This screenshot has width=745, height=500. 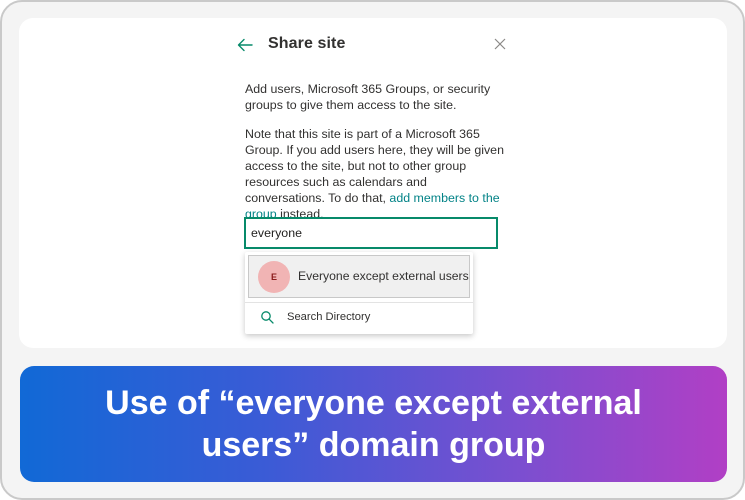 I want to click on search-directory-button: Search Directory, so click(x=359, y=318).